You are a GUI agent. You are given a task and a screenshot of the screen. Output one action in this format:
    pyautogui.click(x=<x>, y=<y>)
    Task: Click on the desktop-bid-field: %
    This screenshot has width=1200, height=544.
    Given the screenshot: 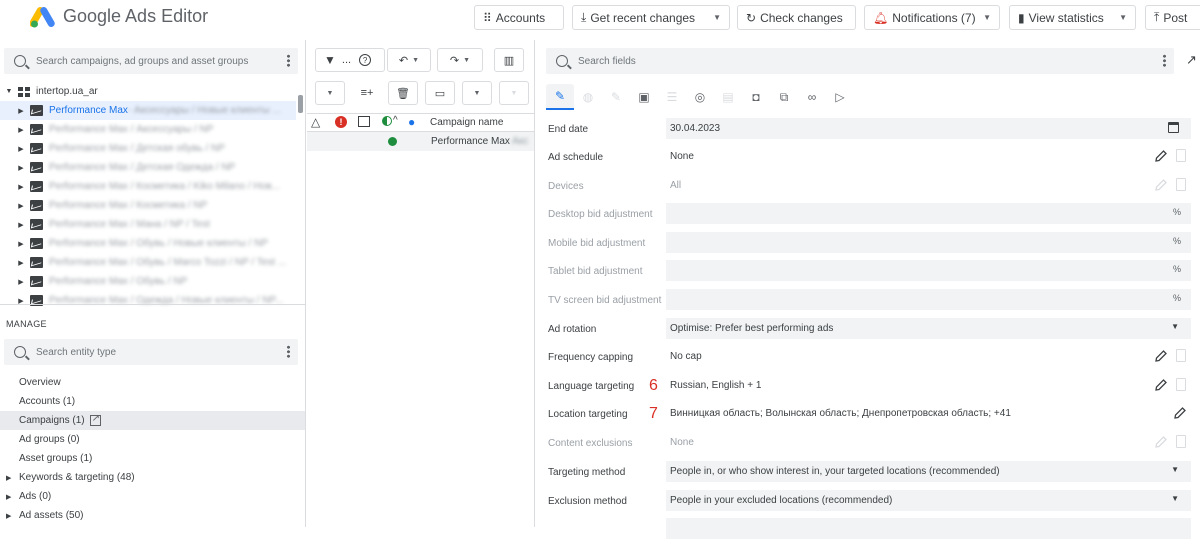 What is the action you would take?
    pyautogui.click(x=928, y=213)
    